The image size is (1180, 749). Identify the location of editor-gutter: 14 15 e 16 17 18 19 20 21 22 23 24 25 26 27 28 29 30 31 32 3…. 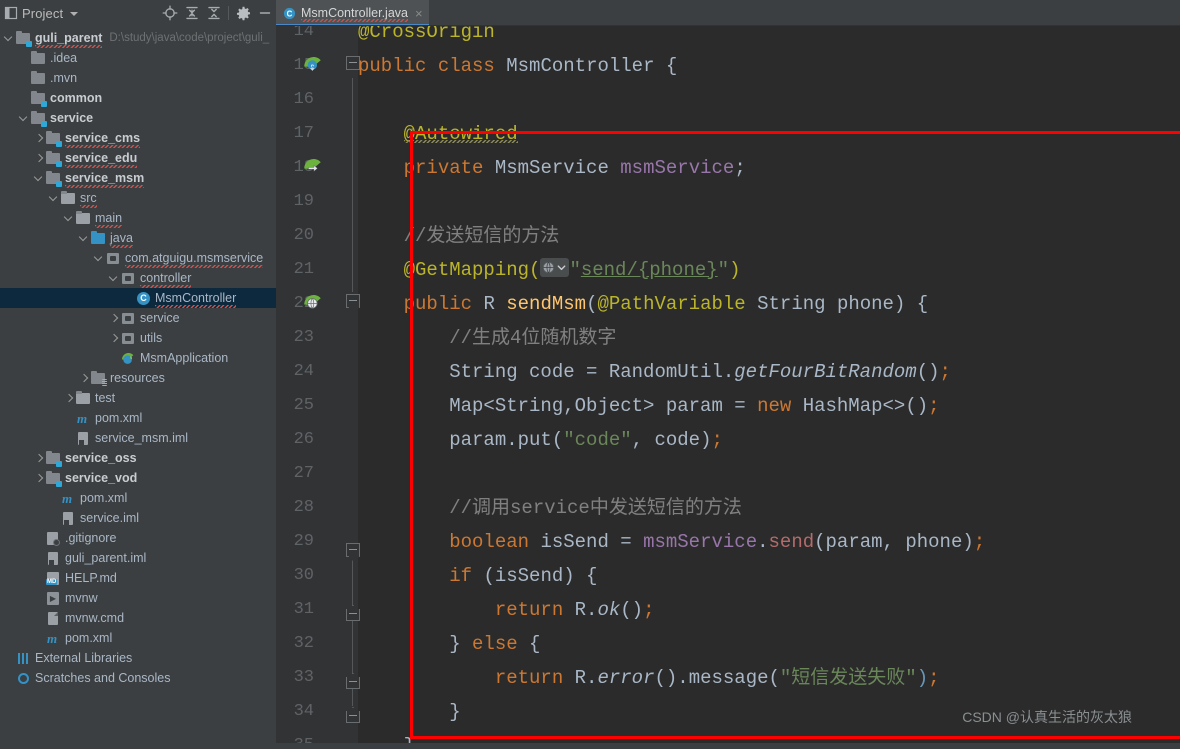
(317, 387).